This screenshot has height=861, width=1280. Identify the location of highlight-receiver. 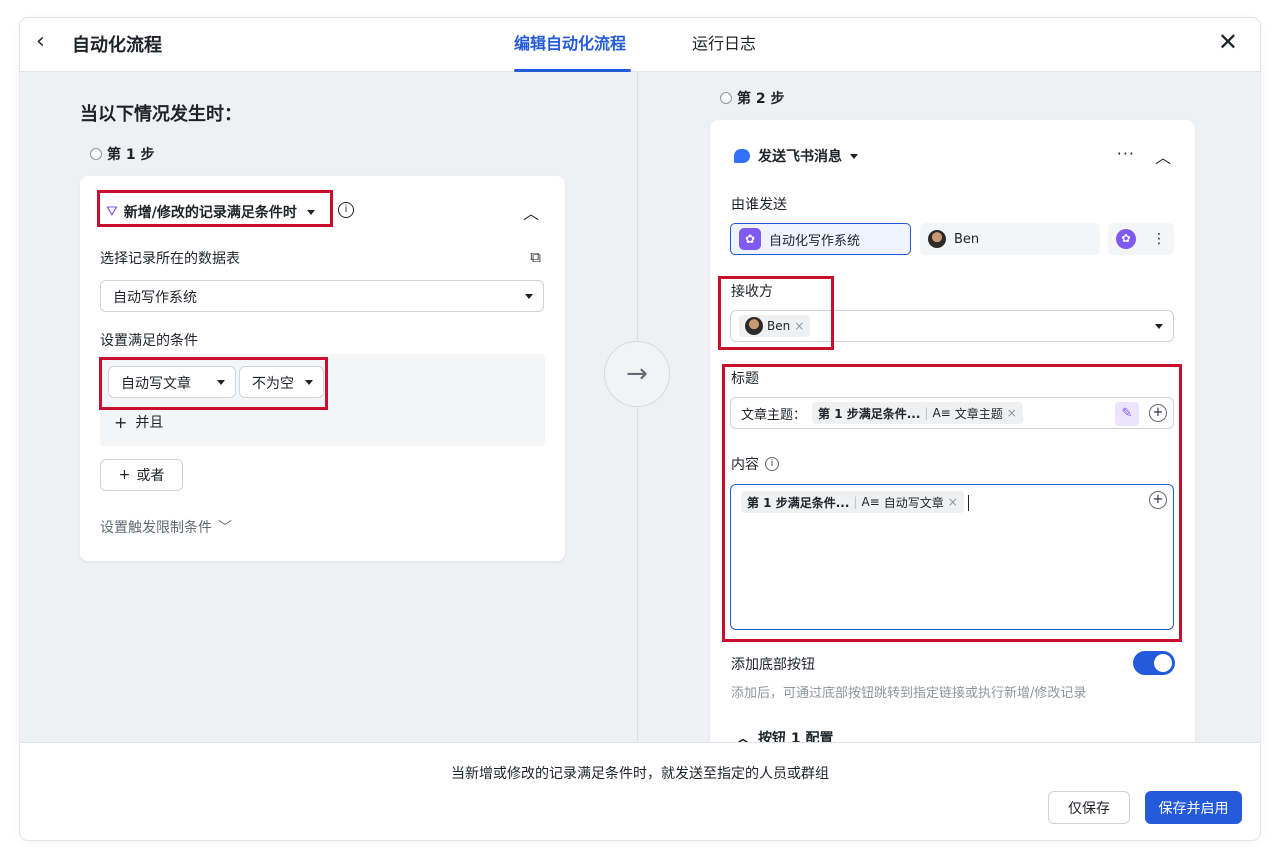
(776, 313).